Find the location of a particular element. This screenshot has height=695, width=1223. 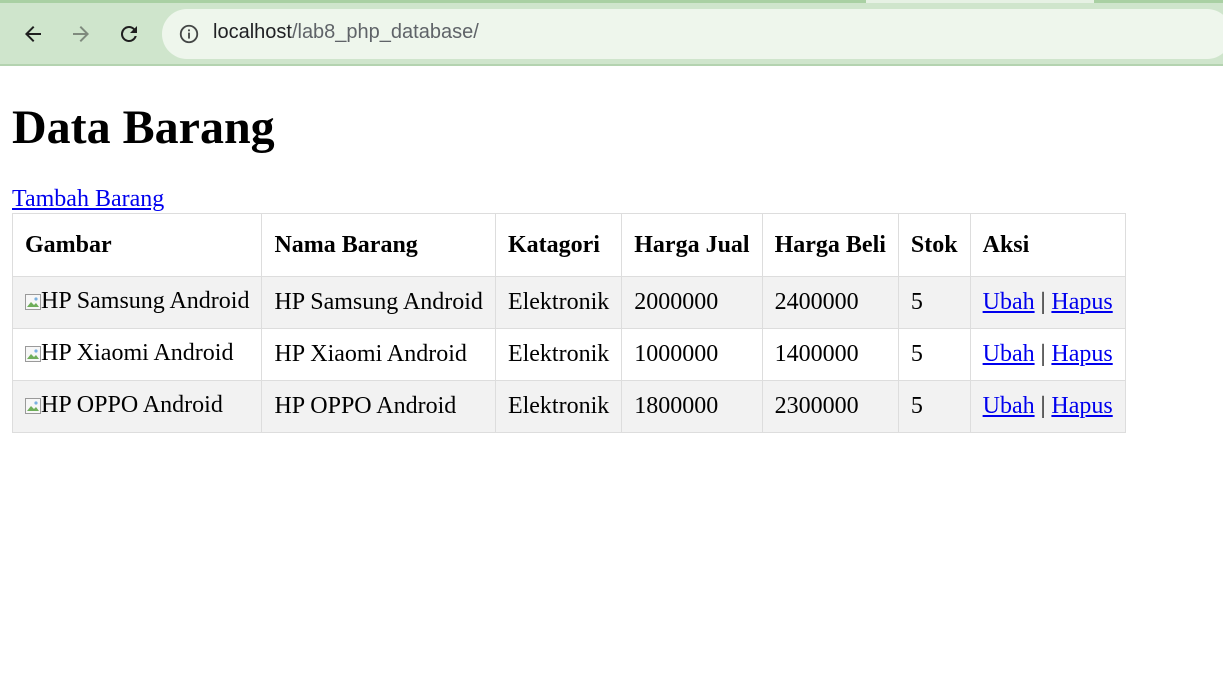

back-button is located at coordinates (33, 34).